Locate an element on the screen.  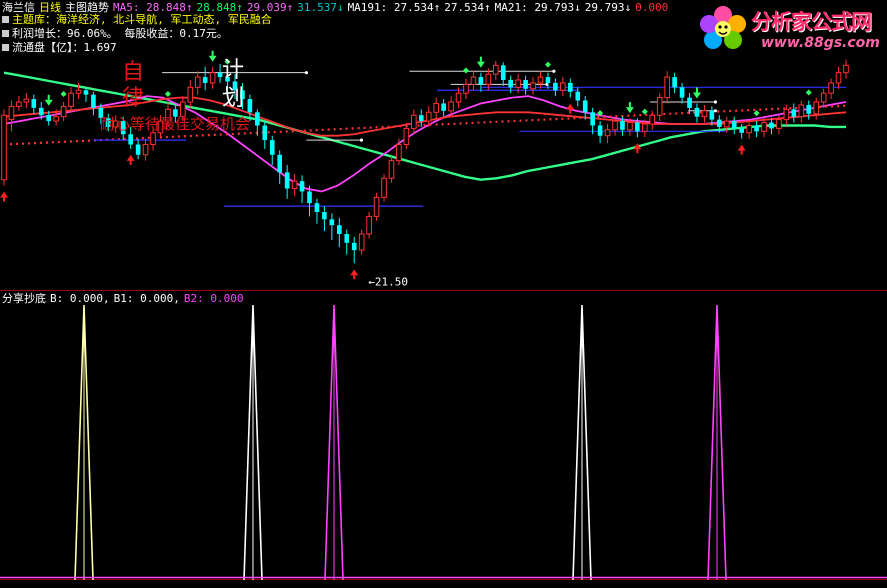
low-price-label: ←21.50 is located at coordinates (388, 281).